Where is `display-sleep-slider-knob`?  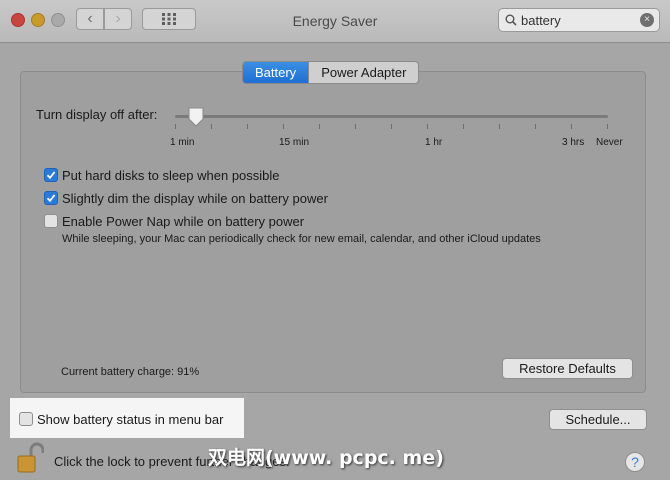 display-sleep-slider-knob is located at coordinates (196, 117).